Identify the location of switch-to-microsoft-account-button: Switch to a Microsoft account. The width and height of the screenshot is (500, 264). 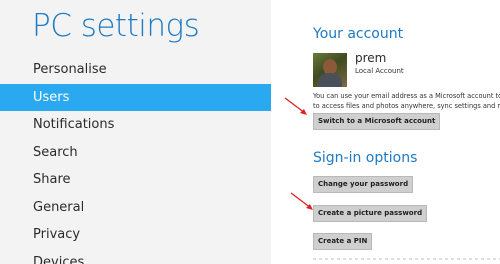
(377, 121).